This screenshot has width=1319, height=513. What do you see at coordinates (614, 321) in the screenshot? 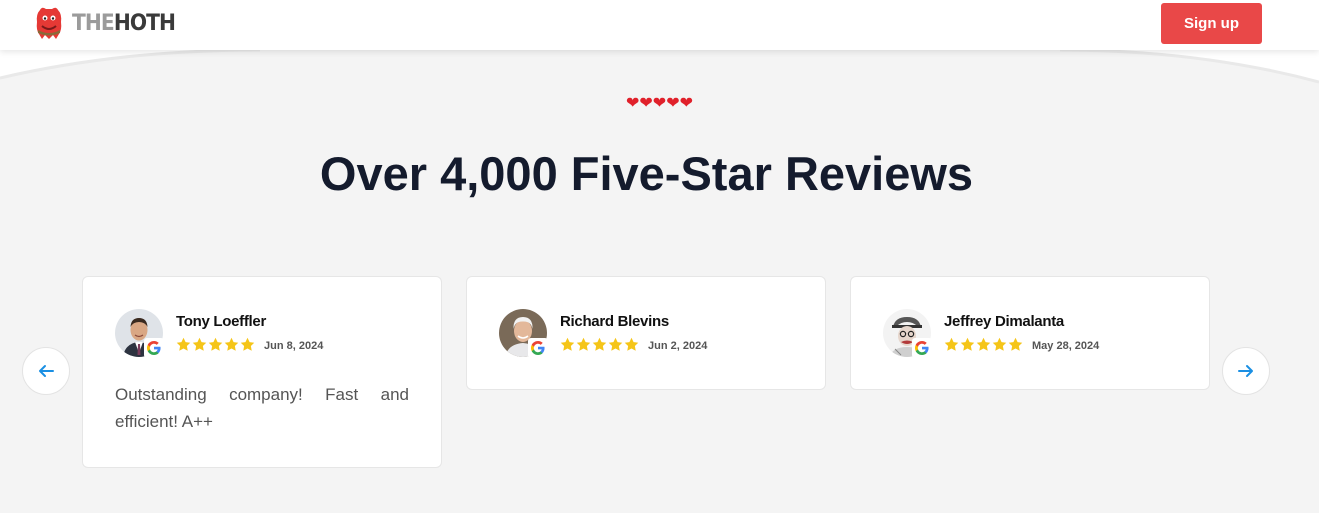
I see `reviewer-name: Richard Blevins` at bounding box center [614, 321].